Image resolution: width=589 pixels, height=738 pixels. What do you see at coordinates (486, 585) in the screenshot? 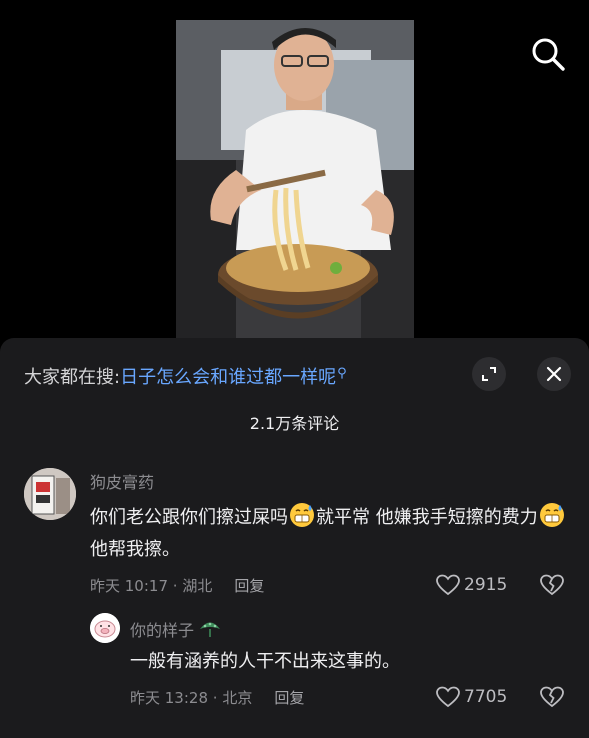
I see `like-count: 2915` at bounding box center [486, 585].